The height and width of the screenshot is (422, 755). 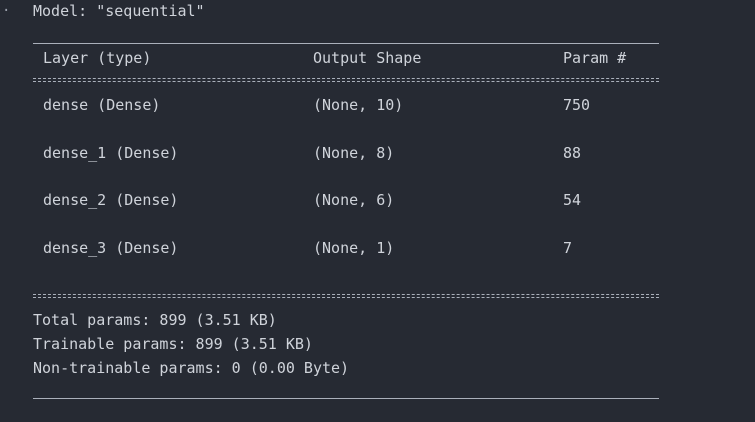 What do you see at coordinates (354, 200) in the screenshot?
I see `output-shape: (None, 6)` at bounding box center [354, 200].